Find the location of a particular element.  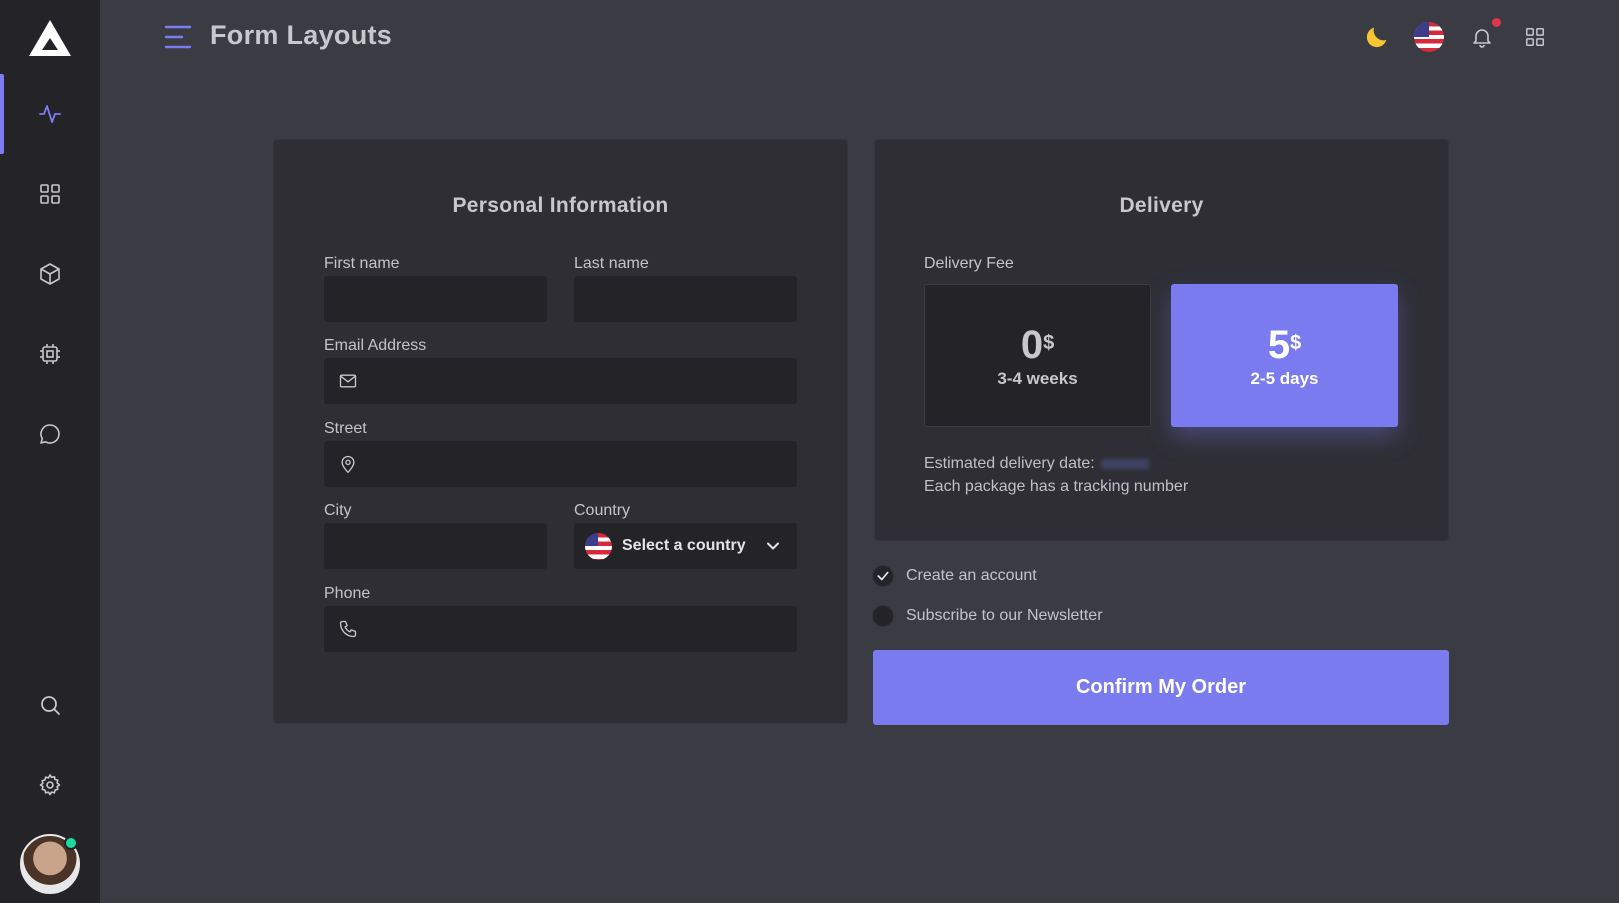

sidebar-item-cpu is located at coordinates (50, 354).